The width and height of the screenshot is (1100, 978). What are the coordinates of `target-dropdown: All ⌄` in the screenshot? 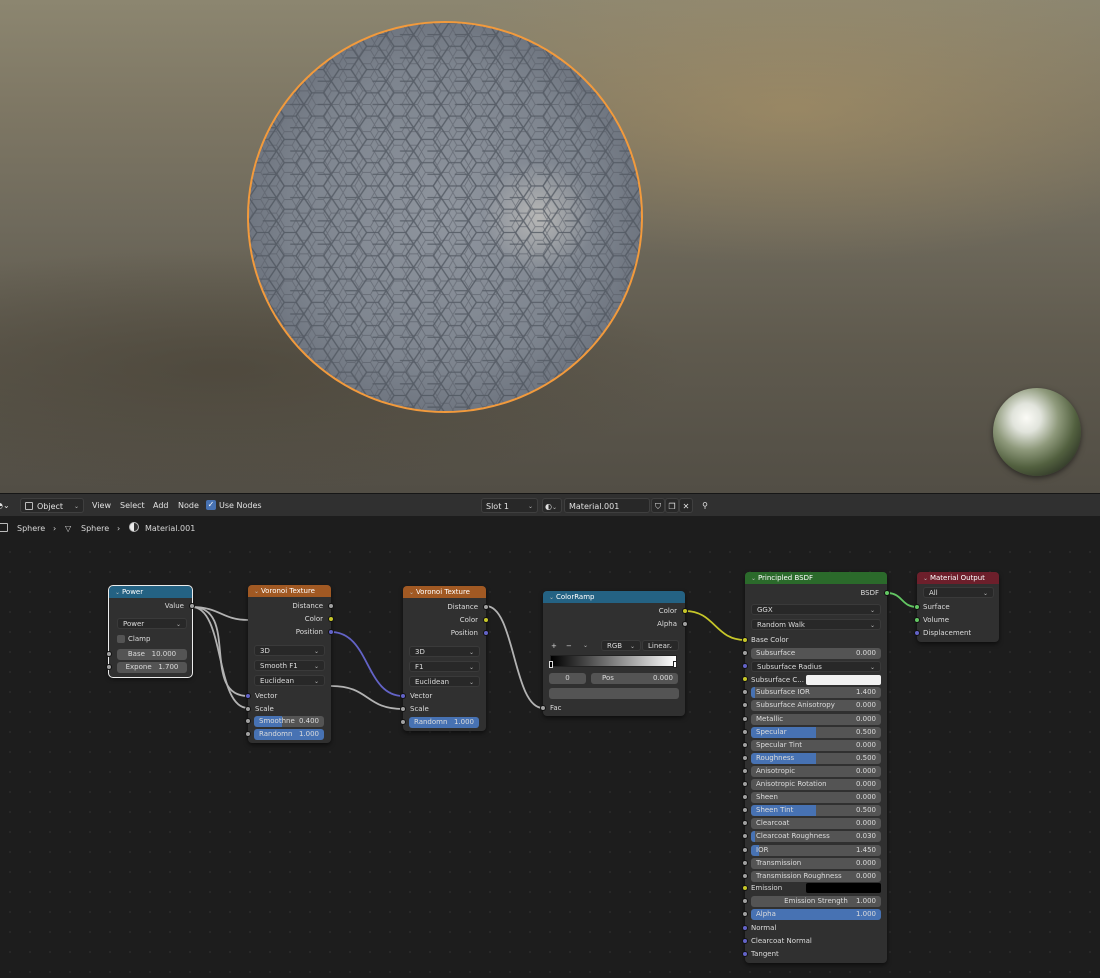 It's located at (958, 592).